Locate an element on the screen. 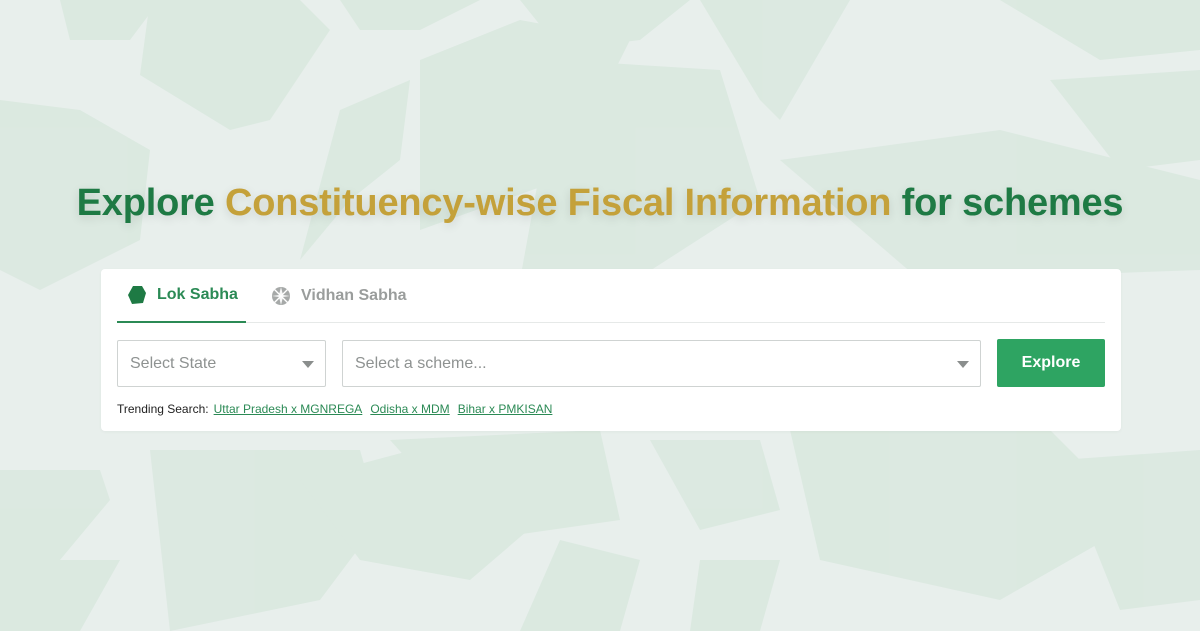  tab-bar: Lok Sabha Vidhan Sabha is located at coordinates (611, 296).